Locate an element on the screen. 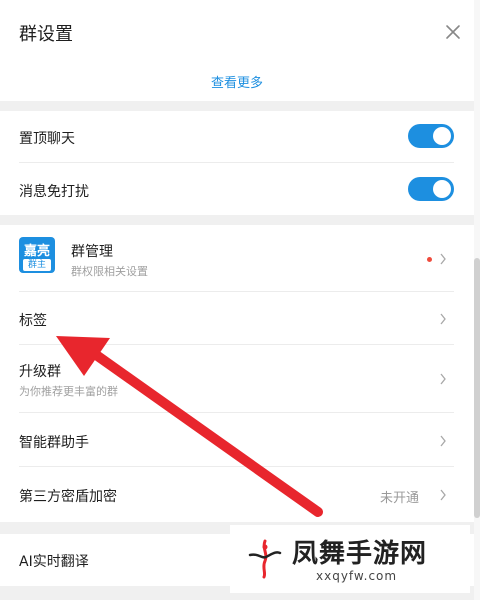 The image size is (480, 600). avatar-name: 嘉亮 is located at coordinates (36, 251).